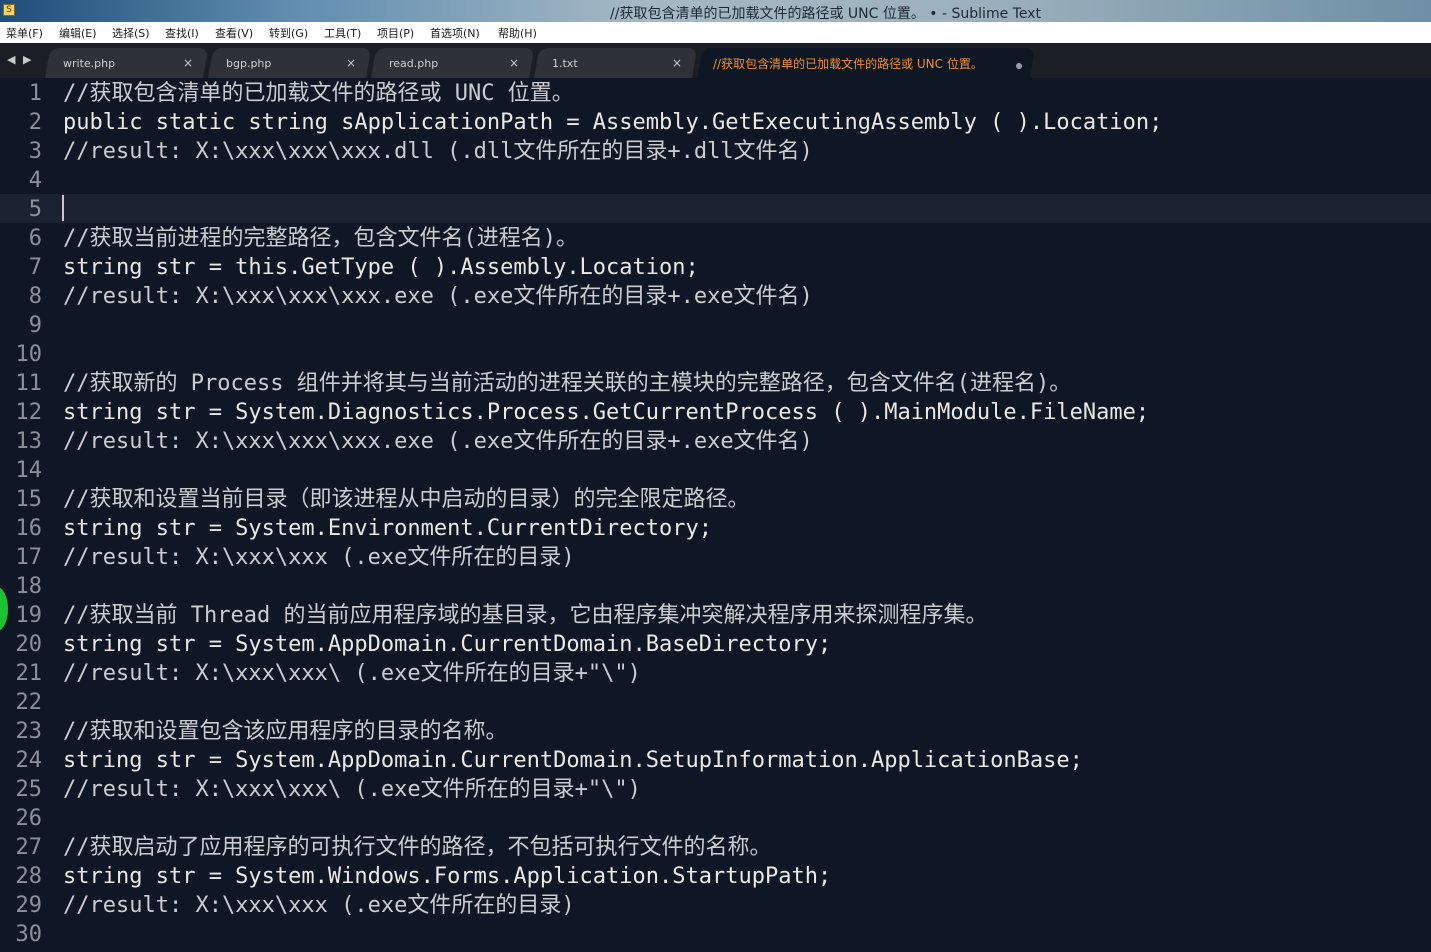 This screenshot has height=952, width=1431. I want to click on line-number: 13, so click(29, 441).